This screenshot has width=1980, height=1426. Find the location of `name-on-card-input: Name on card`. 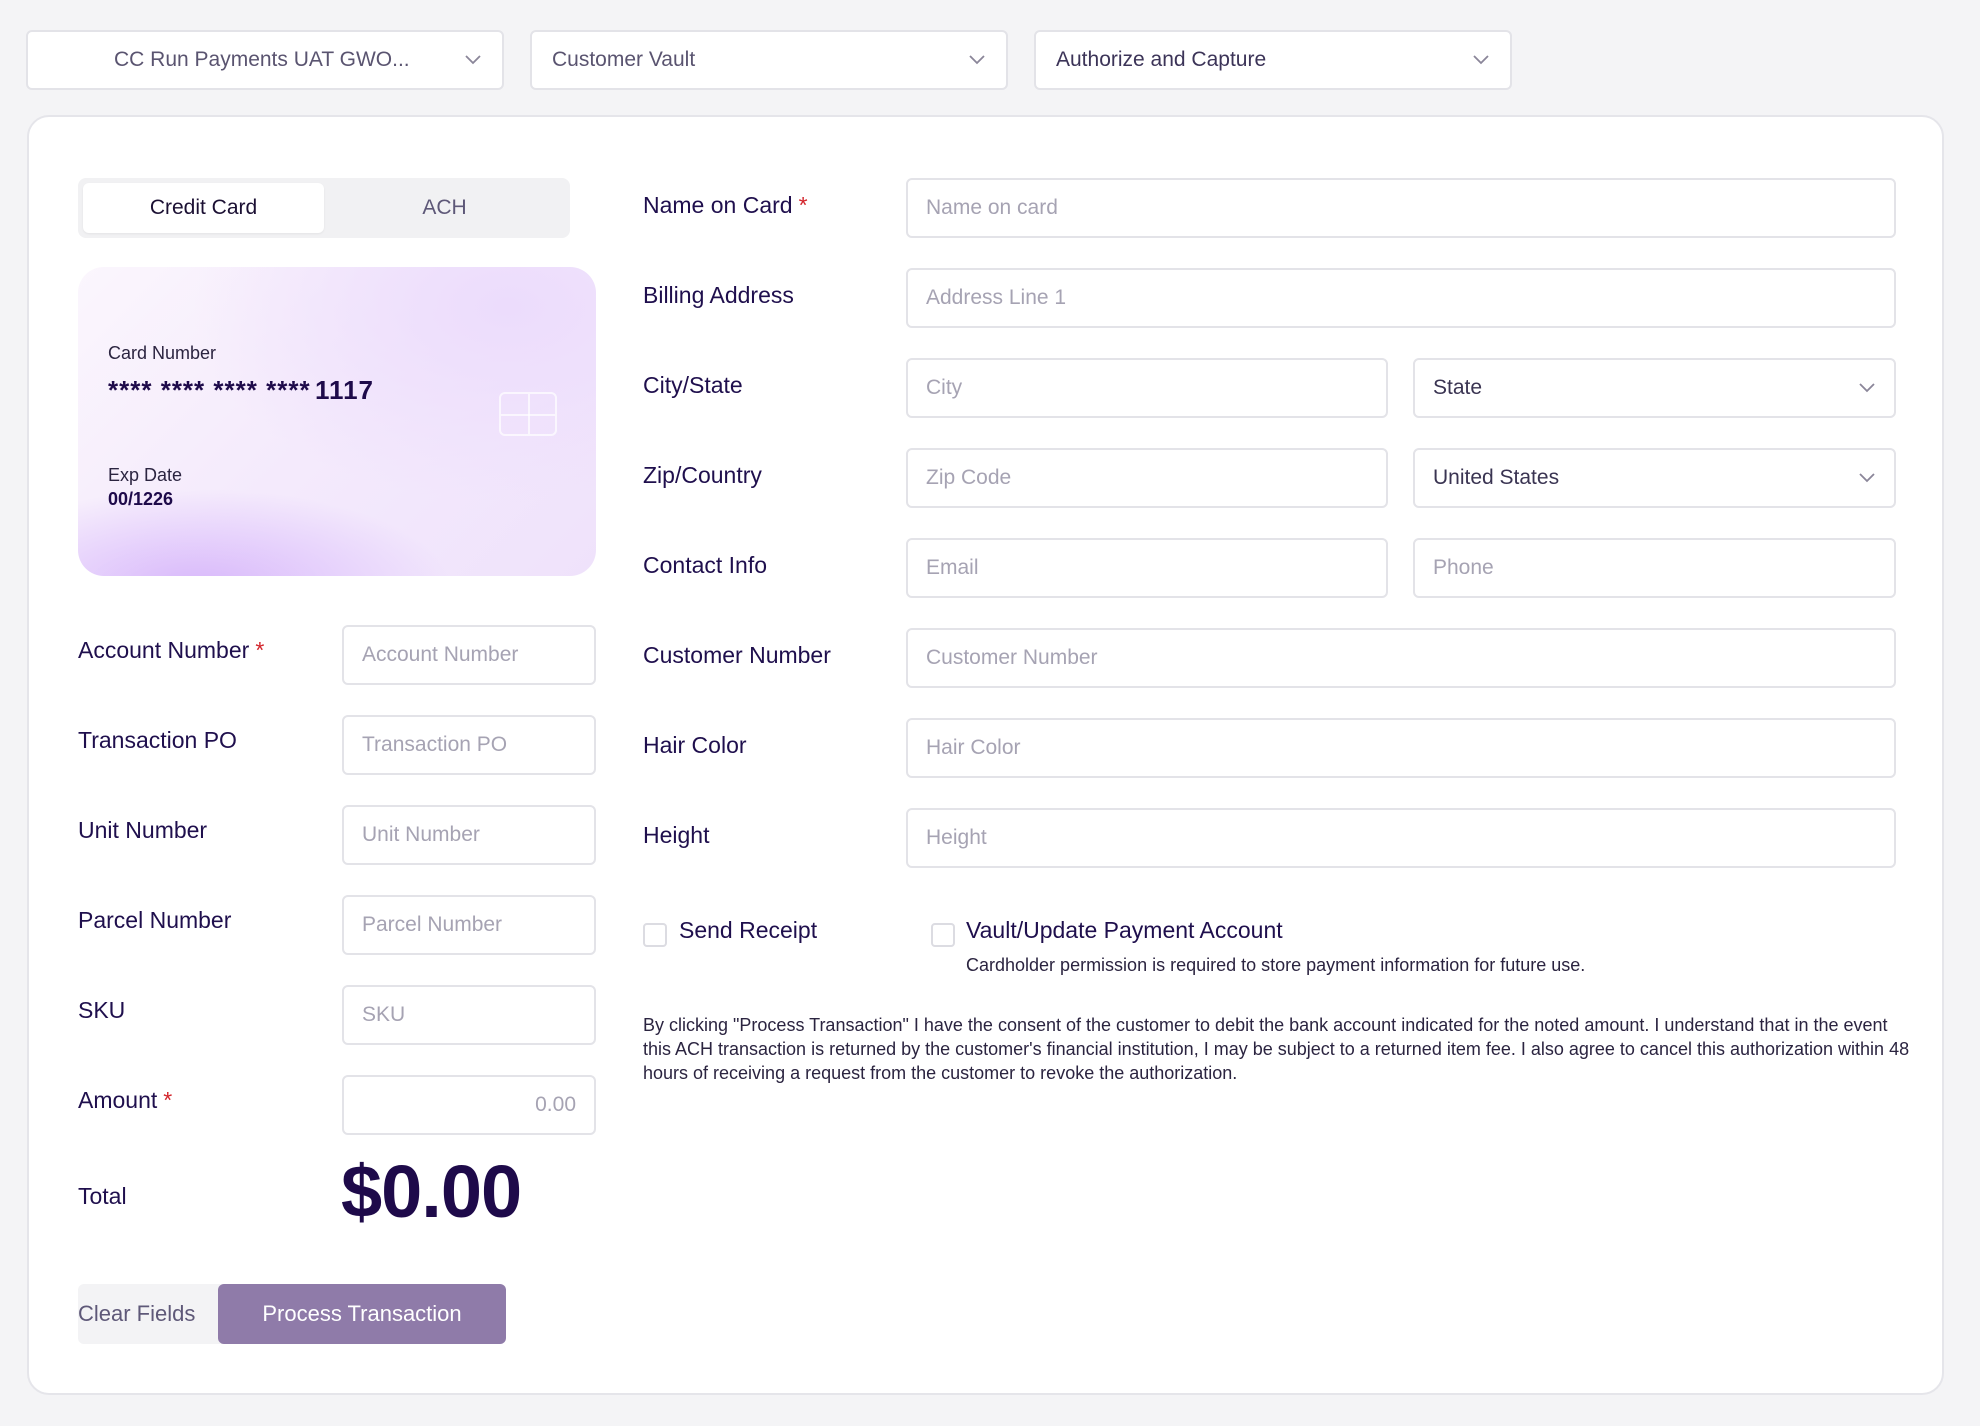

name-on-card-input: Name on card is located at coordinates (1401, 208).